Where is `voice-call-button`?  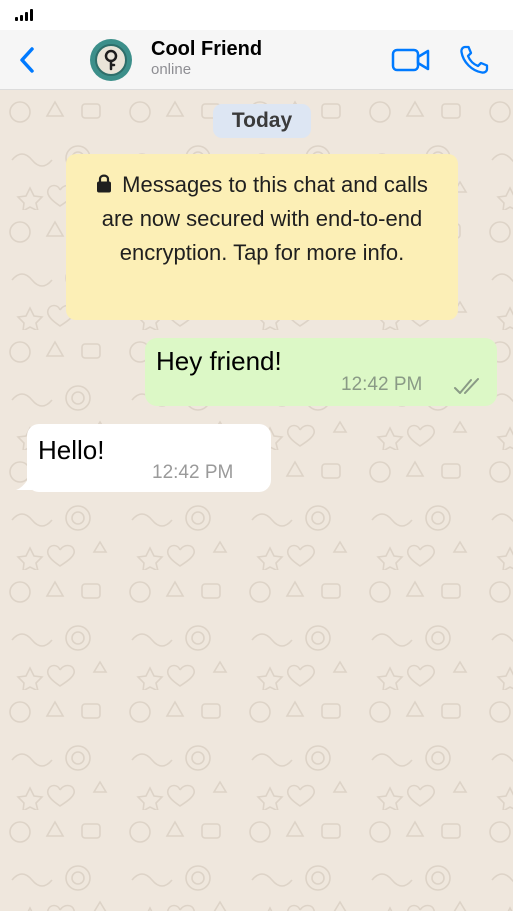 voice-call-button is located at coordinates (474, 60).